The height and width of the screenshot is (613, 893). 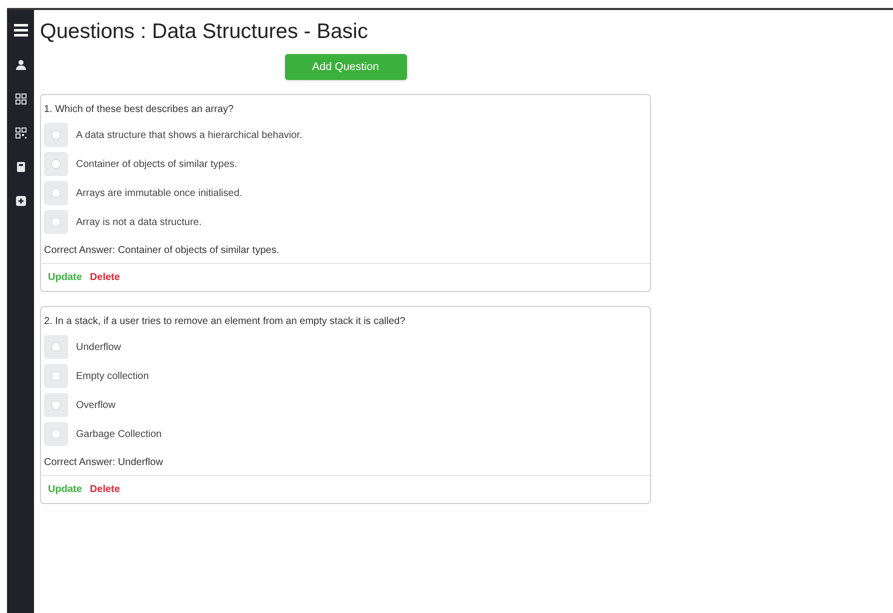 I want to click on menu-icon, so click(x=21, y=30).